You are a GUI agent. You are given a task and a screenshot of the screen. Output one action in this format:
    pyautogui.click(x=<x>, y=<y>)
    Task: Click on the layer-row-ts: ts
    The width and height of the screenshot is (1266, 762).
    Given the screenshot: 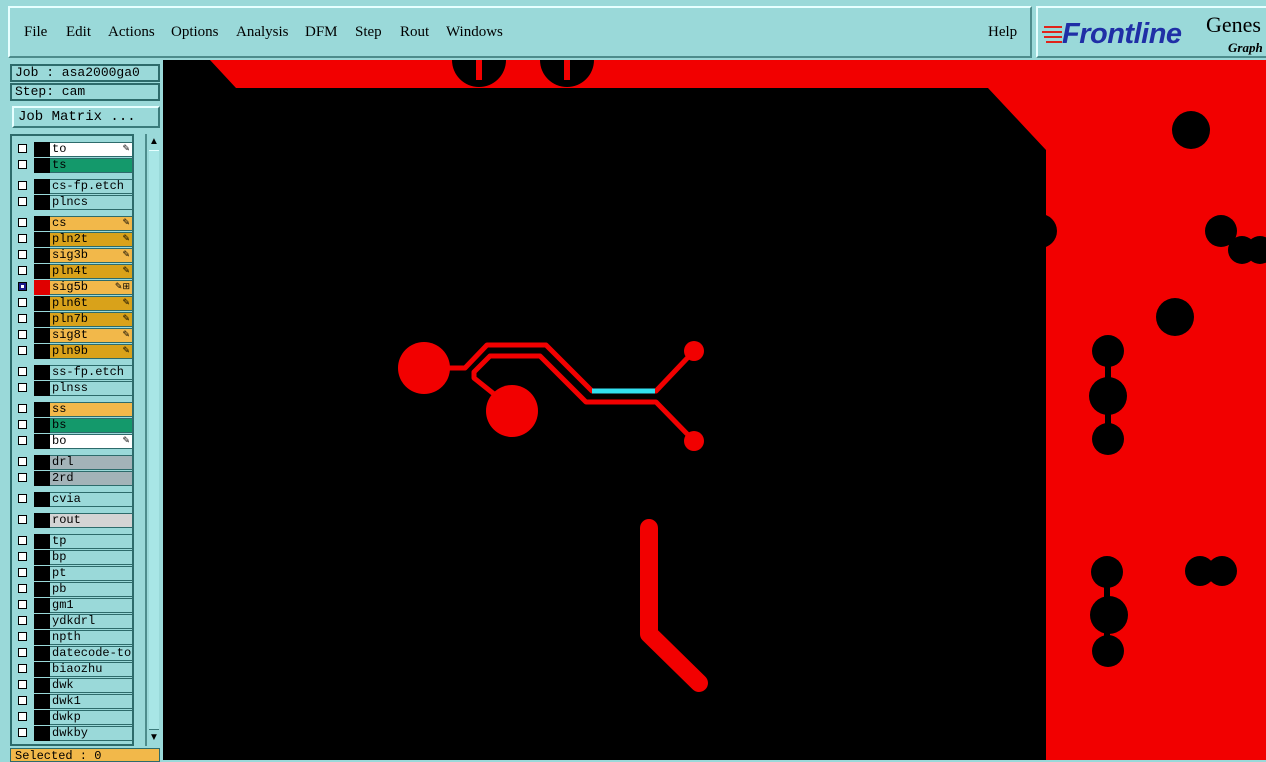 What is the action you would take?
    pyautogui.click(x=74, y=165)
    